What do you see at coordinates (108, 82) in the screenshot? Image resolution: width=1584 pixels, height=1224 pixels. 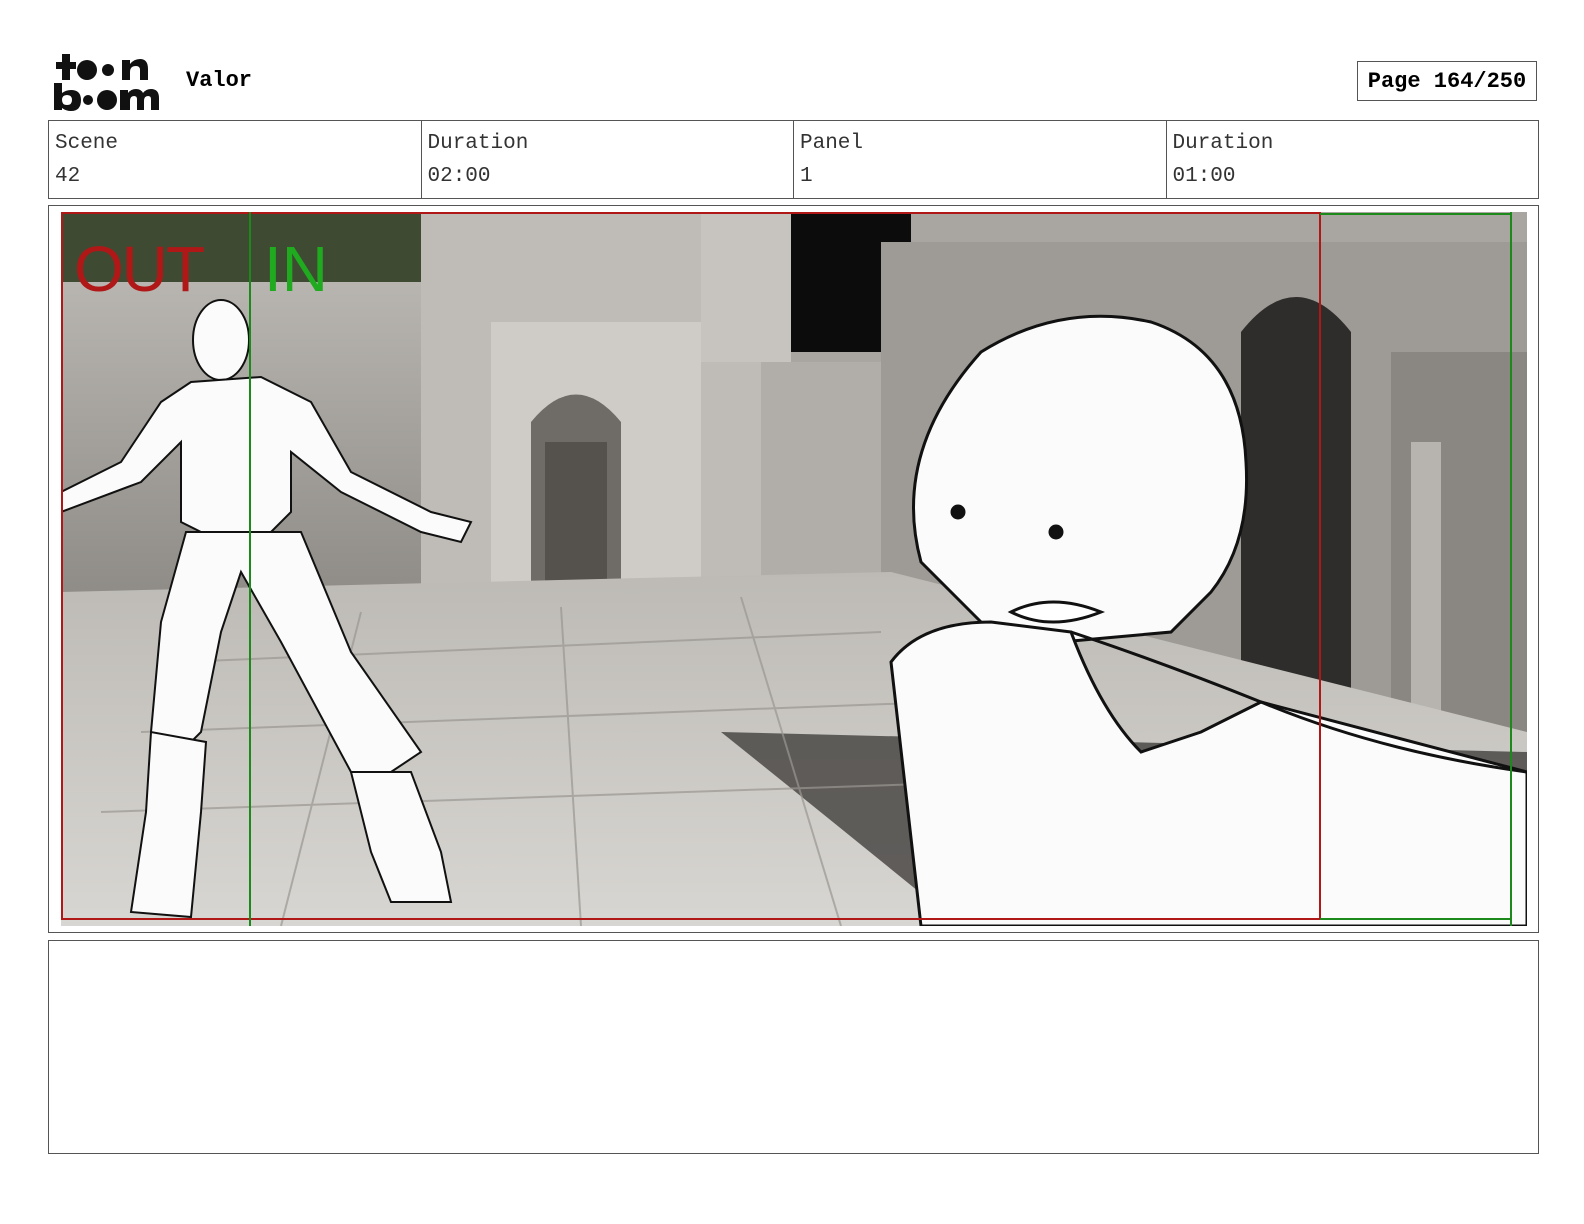 I see `toonboom-logo` at bounding box center [108, 82].